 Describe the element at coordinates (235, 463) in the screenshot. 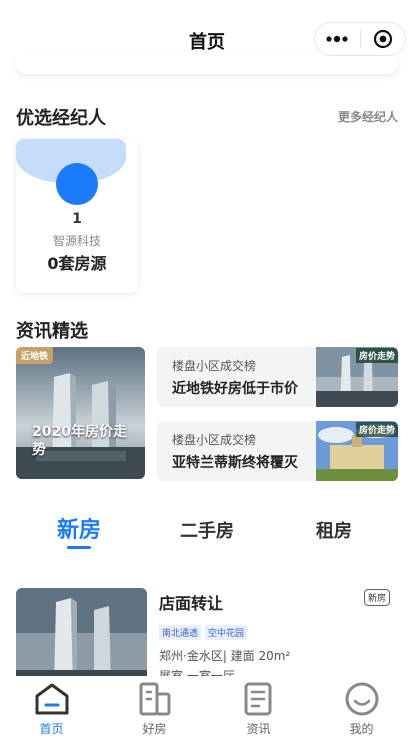

I see `news-headline: 亚特兰蒂斯终将覆灭` at that location.